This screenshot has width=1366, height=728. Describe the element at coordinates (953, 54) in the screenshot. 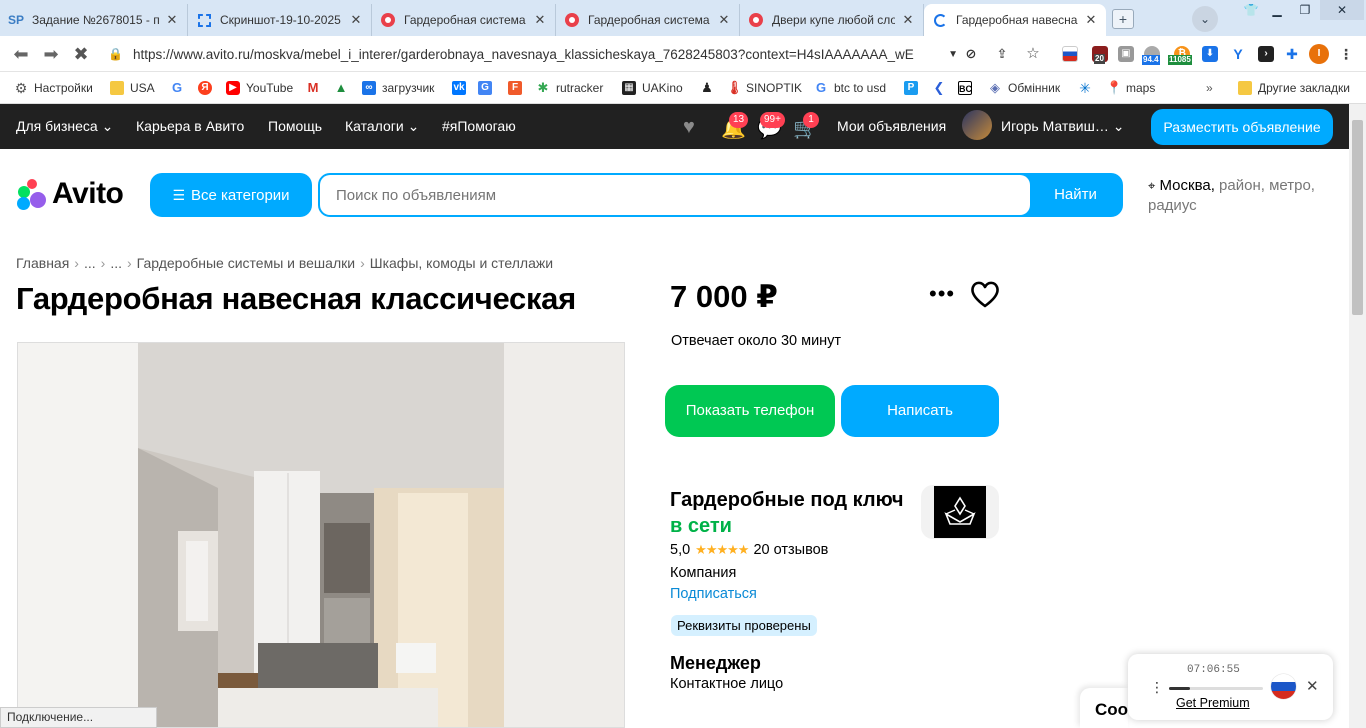

I see `url-dropdown-icon: ▼` at that location.